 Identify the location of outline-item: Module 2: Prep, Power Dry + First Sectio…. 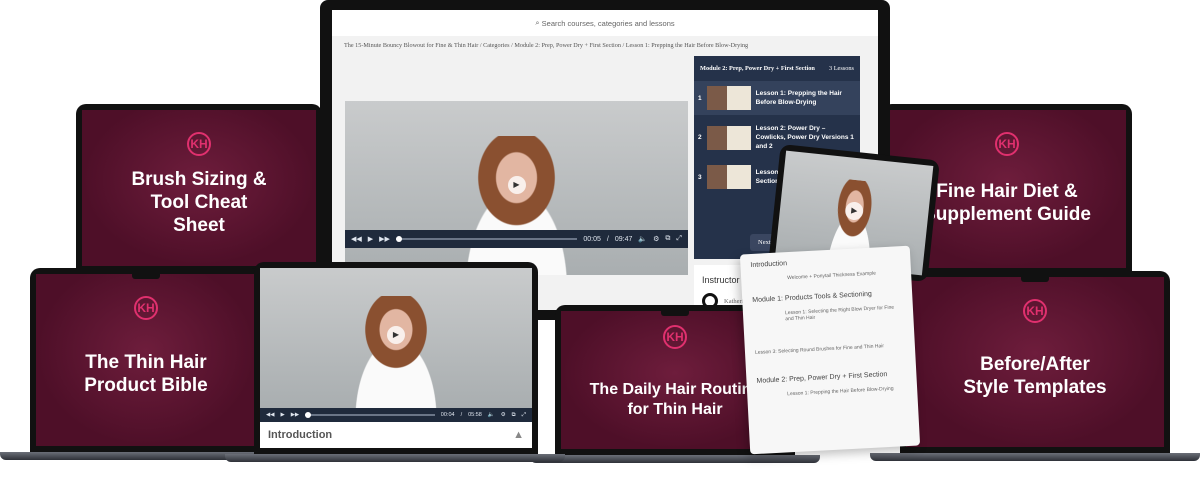
(822, 378).